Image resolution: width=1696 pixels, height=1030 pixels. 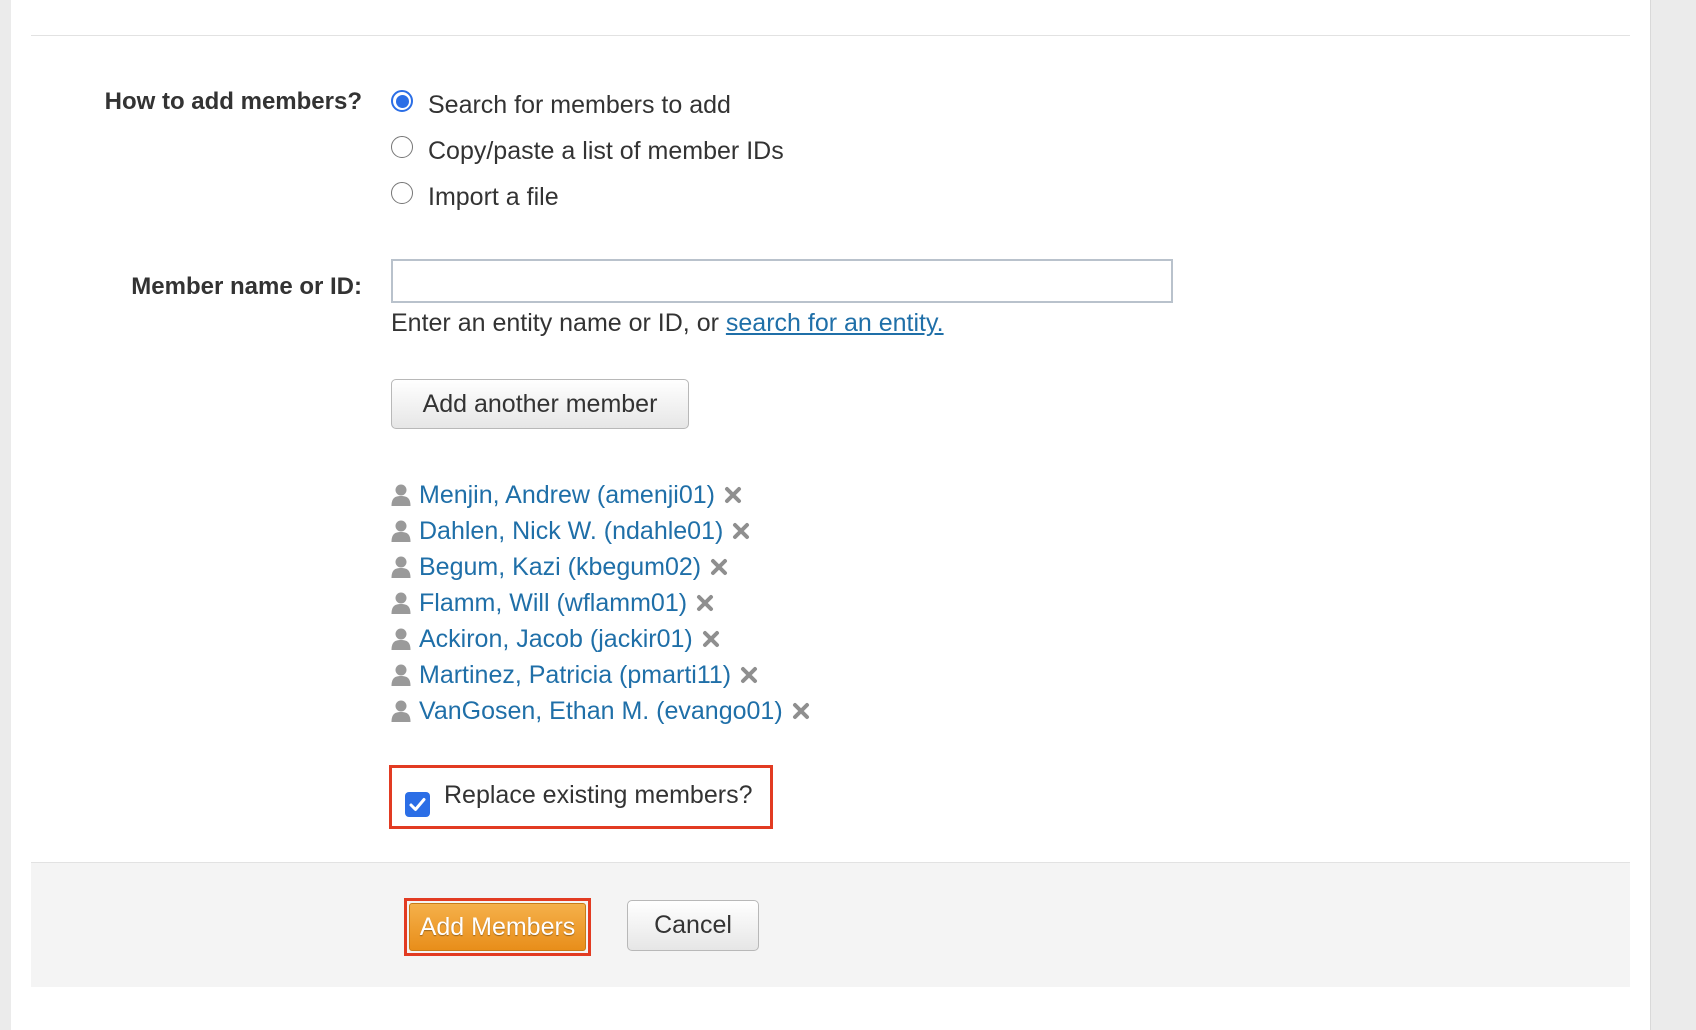 What do you see at coordinates (782, 281) in the screenshot?
I see `member-name-input` at bounding box center [782, 281].